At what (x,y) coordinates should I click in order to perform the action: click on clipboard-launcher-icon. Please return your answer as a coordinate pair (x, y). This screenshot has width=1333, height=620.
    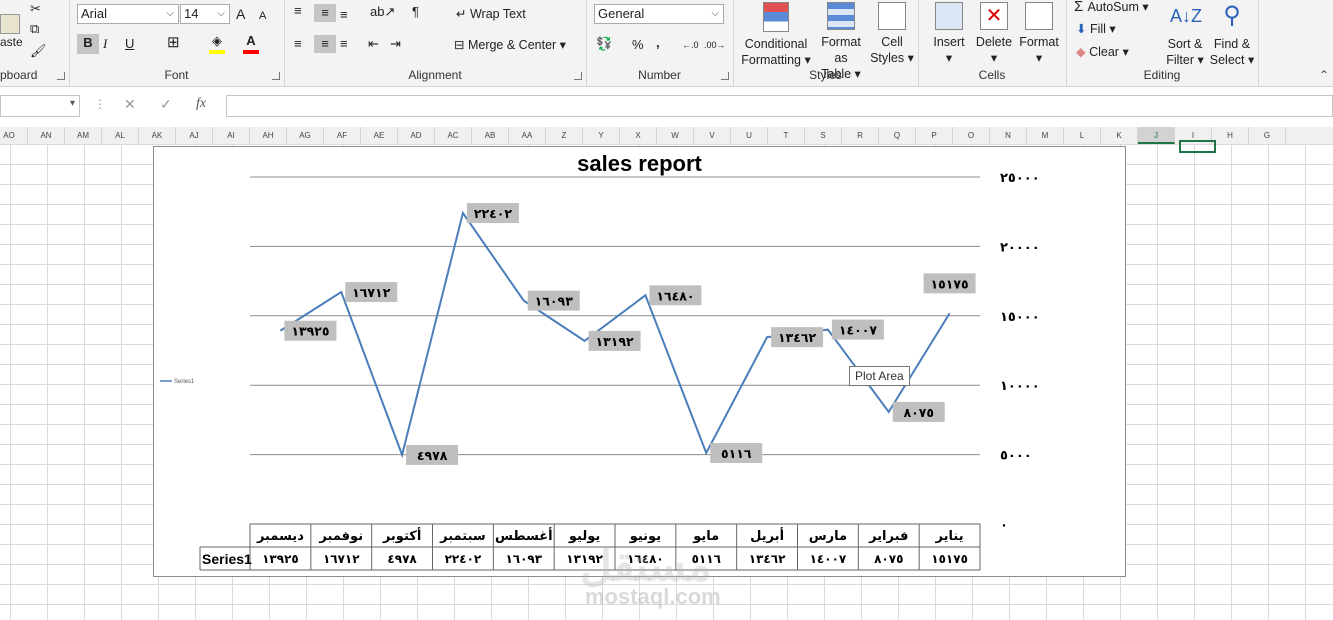
    Looking at the image, I should click on (61, 76).